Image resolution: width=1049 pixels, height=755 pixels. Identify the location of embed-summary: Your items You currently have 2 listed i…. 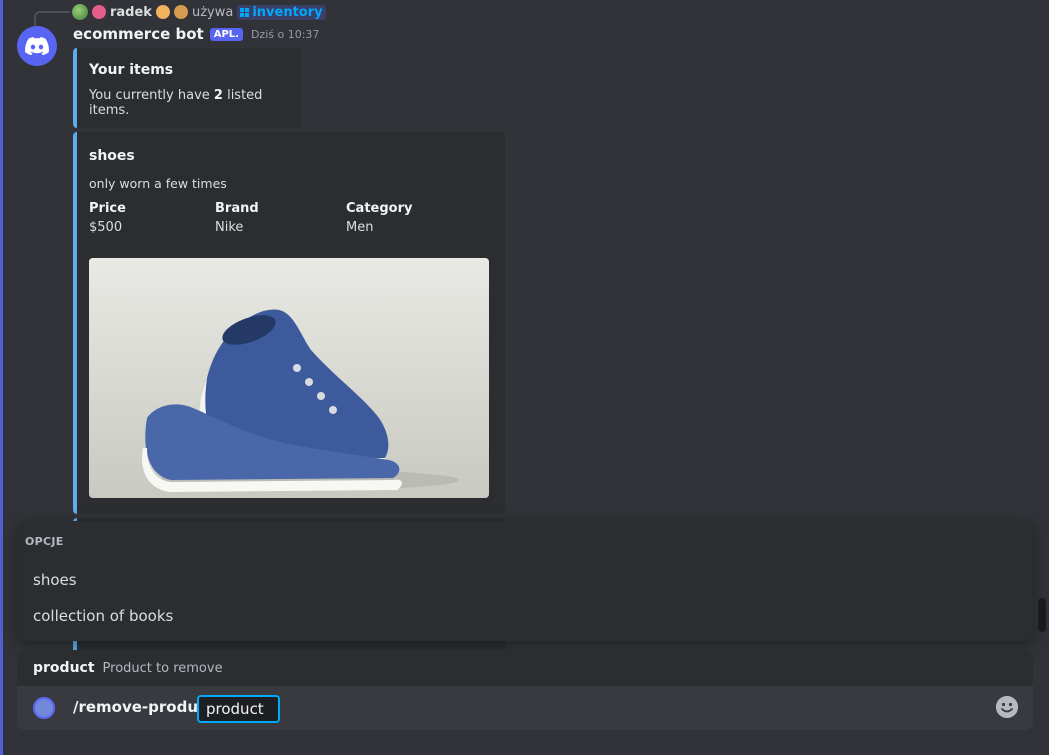
(187, 88).